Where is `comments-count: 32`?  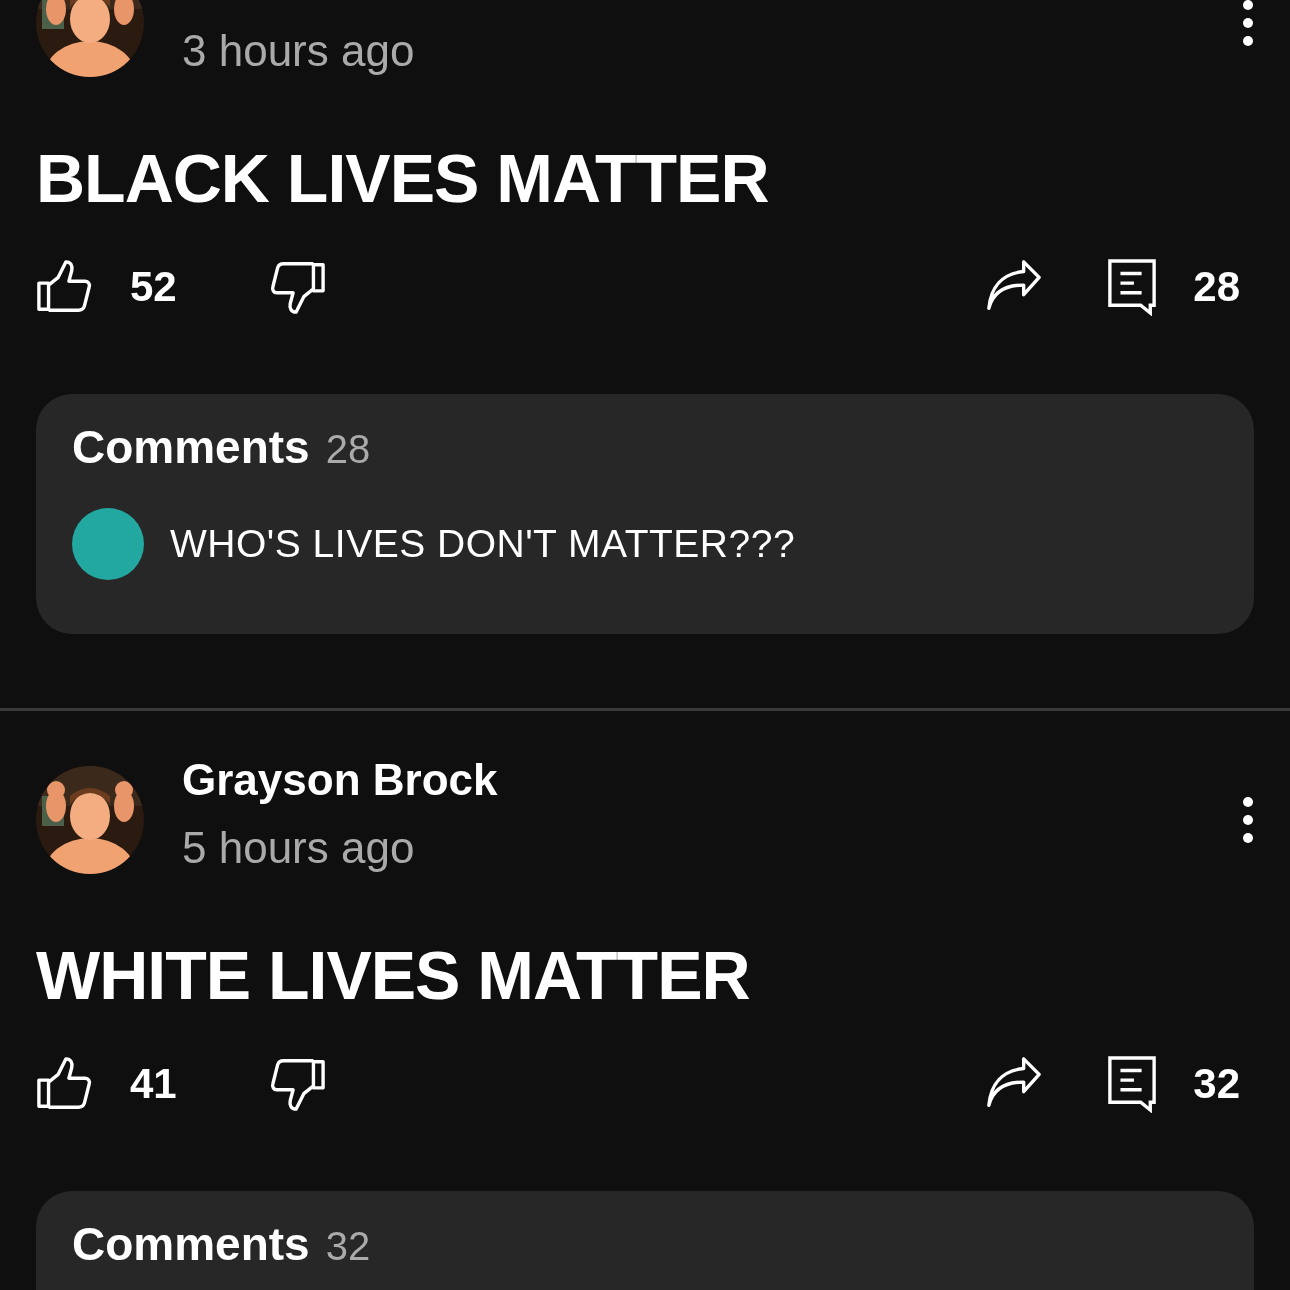 comments-count: 32 is located at coordinates (348, 1246).